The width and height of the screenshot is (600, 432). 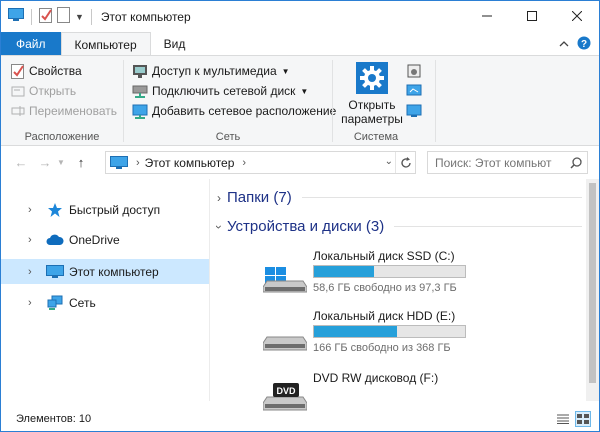 What do you see at coordinates (119, 162) in the screenshot?
I see `computer-icon` at bounding box center [119, 162].